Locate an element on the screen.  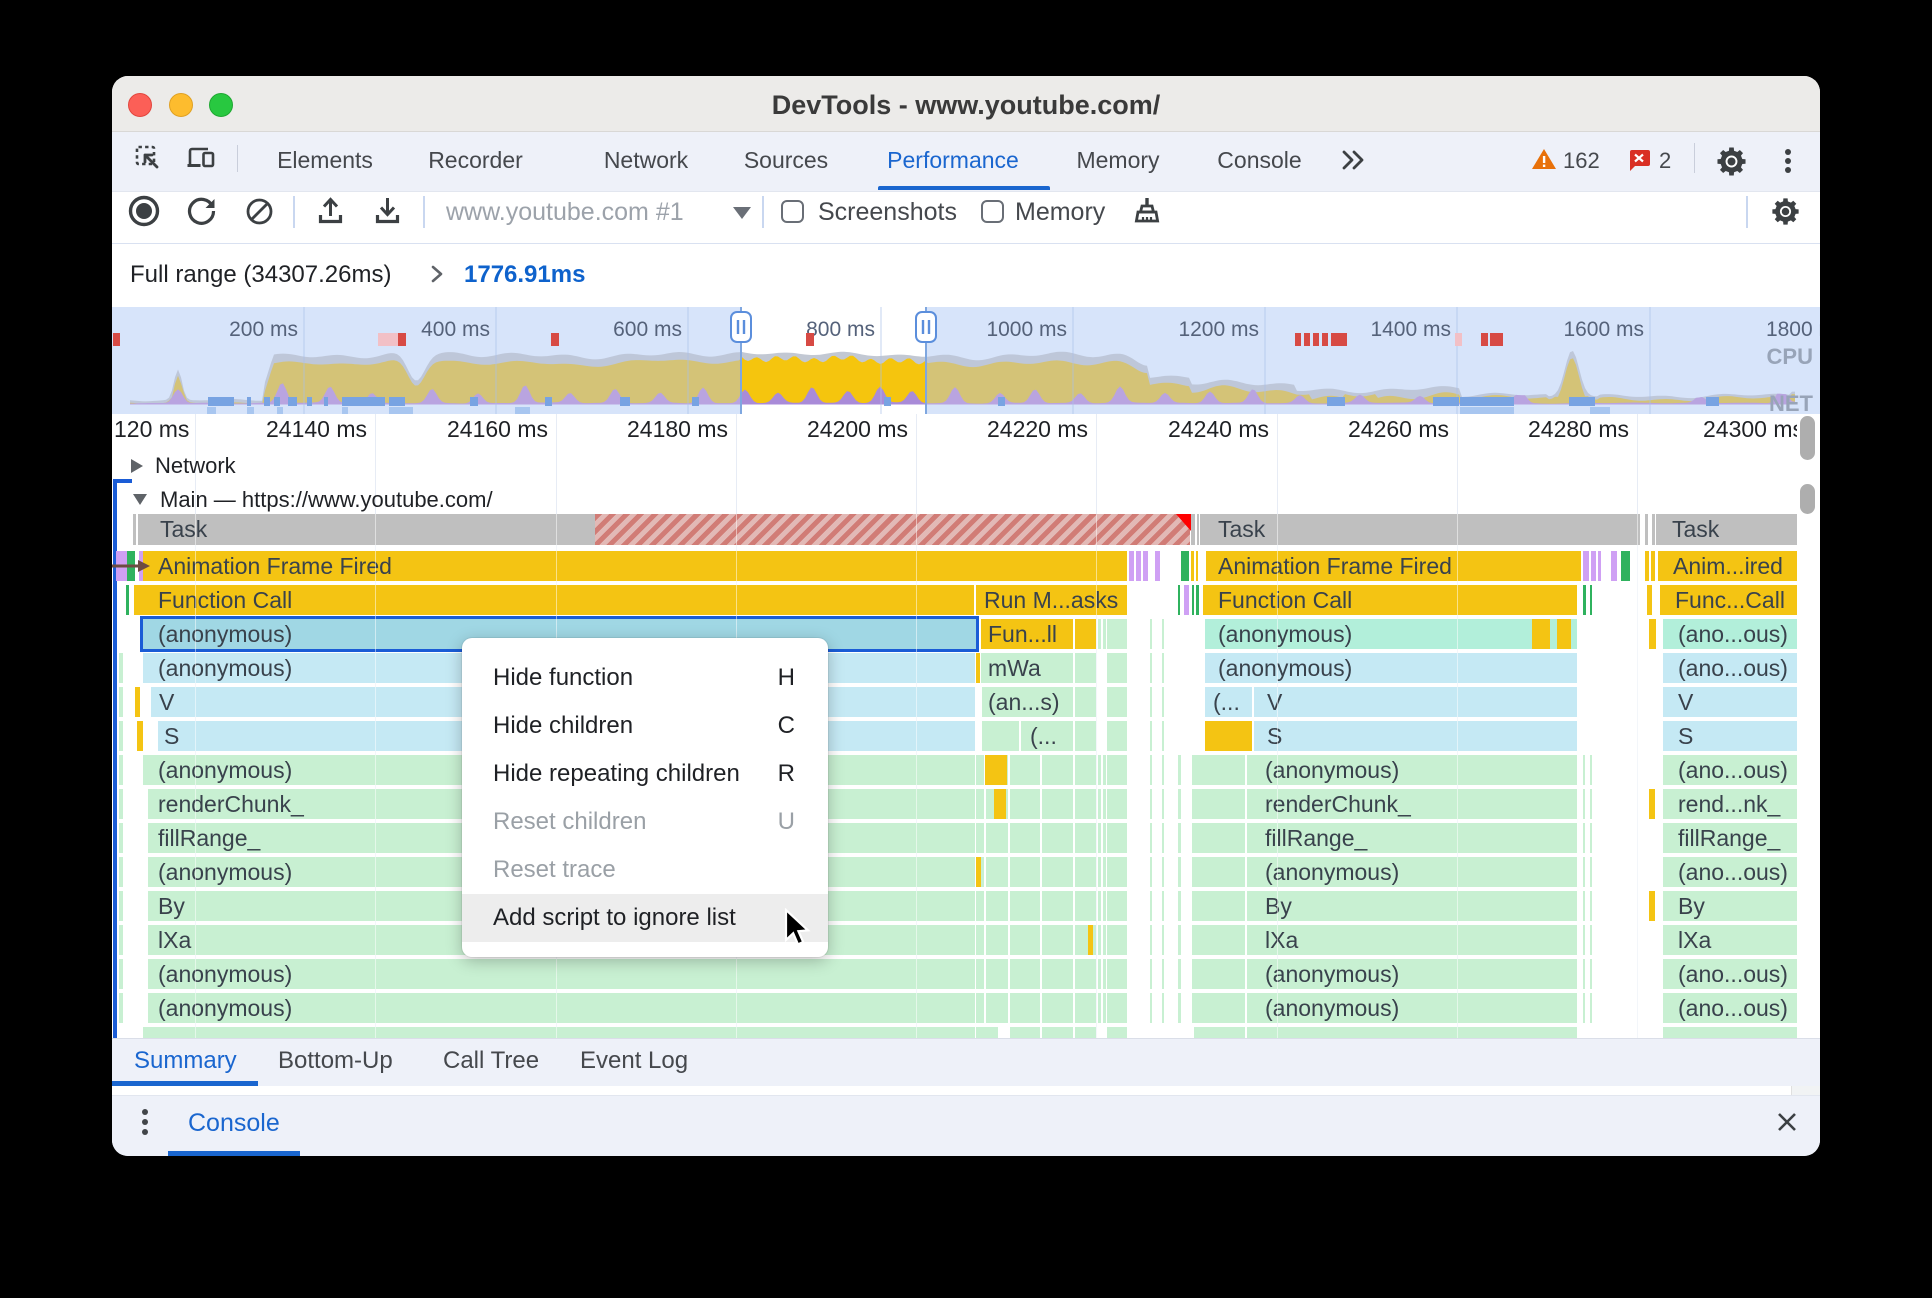
svg-text: 200 ms is located at coordinates (263, 329).